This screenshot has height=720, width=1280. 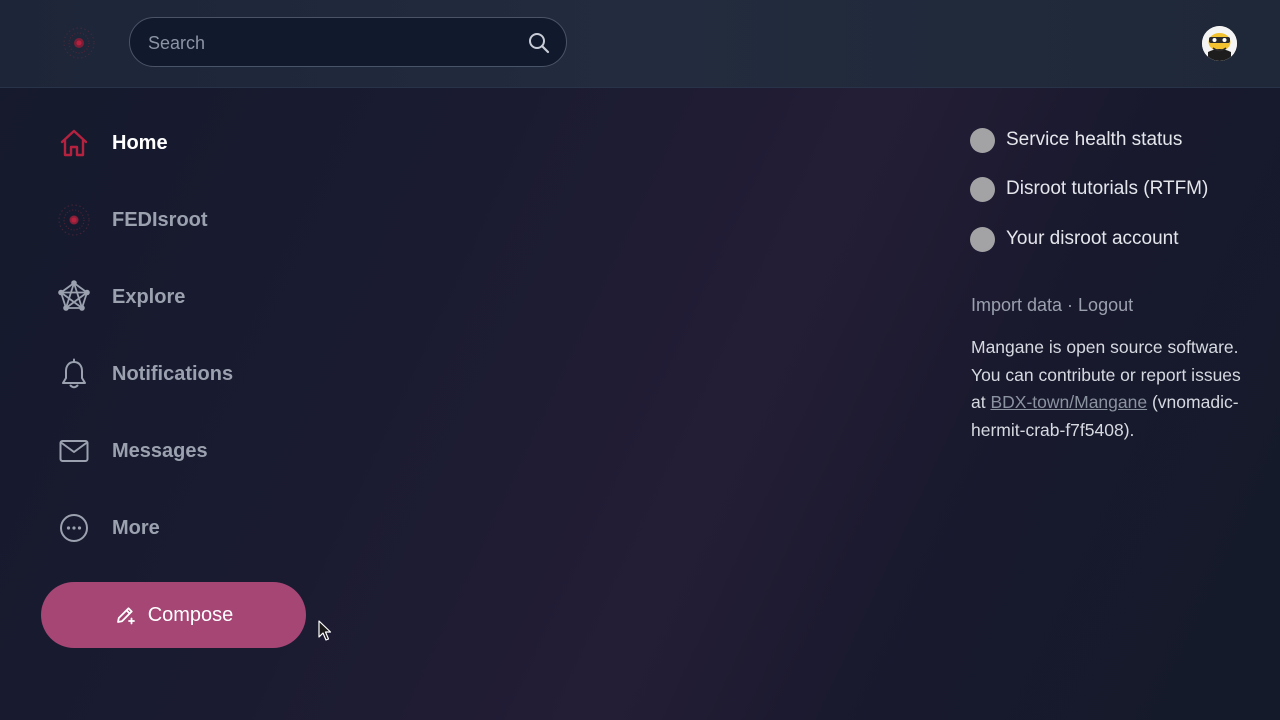 What do you see at coordinates (333, 43) in the screenshot?
I see `search-input` at bounding box center [333, 43].